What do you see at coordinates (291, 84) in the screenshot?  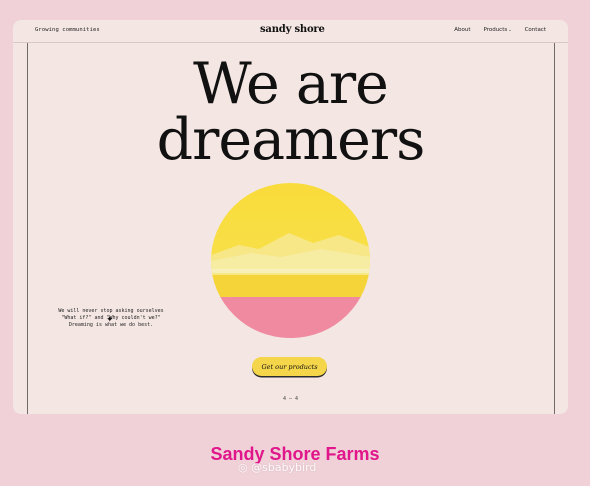 I see `hero-headline-line1: We are` at bounding box center [291, 84].